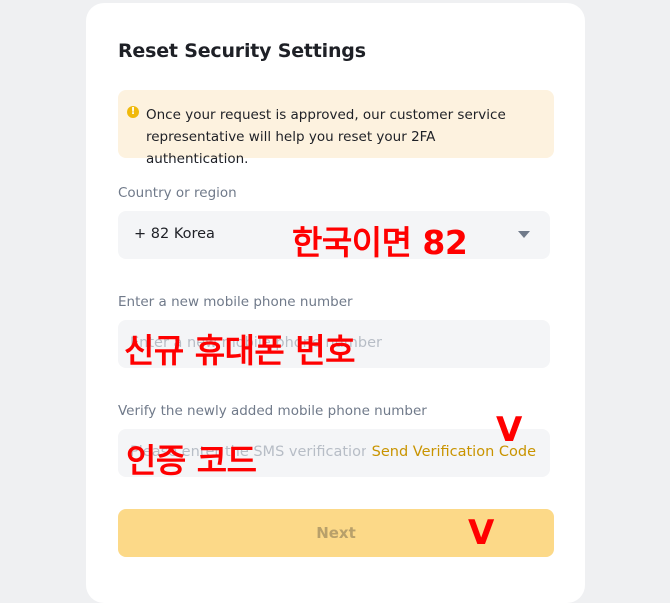  I want to click on dialog-title: Reset Security Settings, so click(242, 51).